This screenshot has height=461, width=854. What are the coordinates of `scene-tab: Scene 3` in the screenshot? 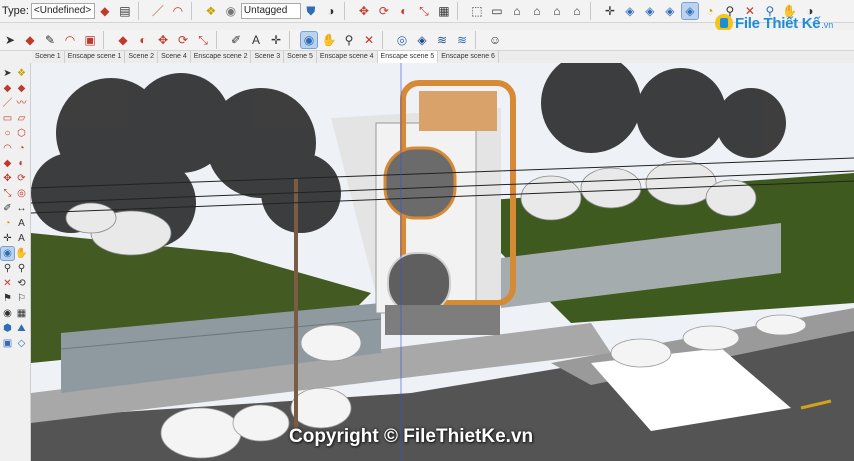 It's located at (268, 57).